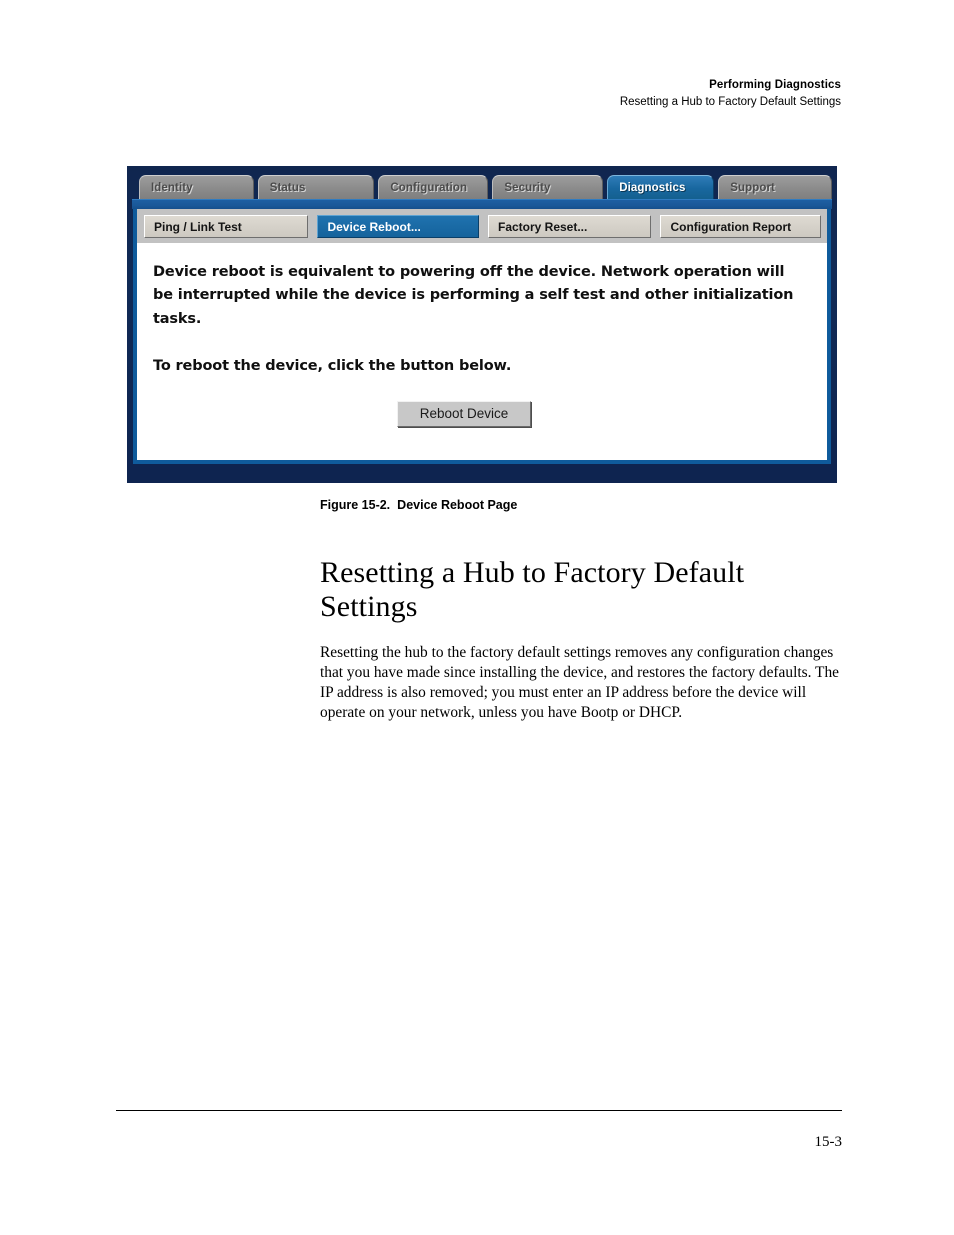  I want to click on header-title: Performing Diagnostics, so click(775, 85).